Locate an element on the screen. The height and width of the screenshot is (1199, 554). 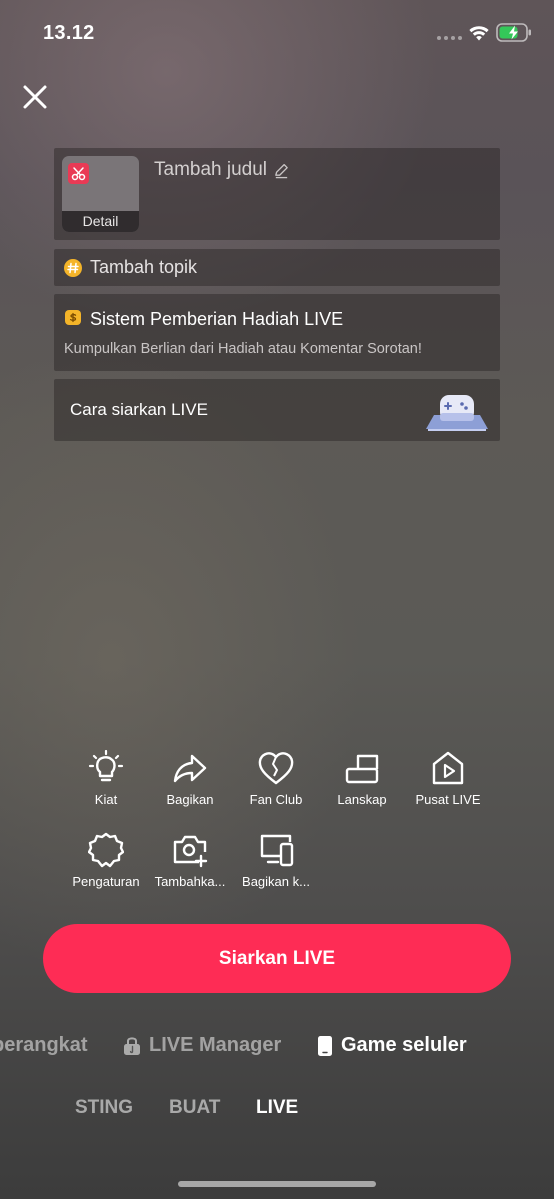
gift-row-content: Sistem Pemberian Hadiah LIVE is located at coordinates (203, 319).